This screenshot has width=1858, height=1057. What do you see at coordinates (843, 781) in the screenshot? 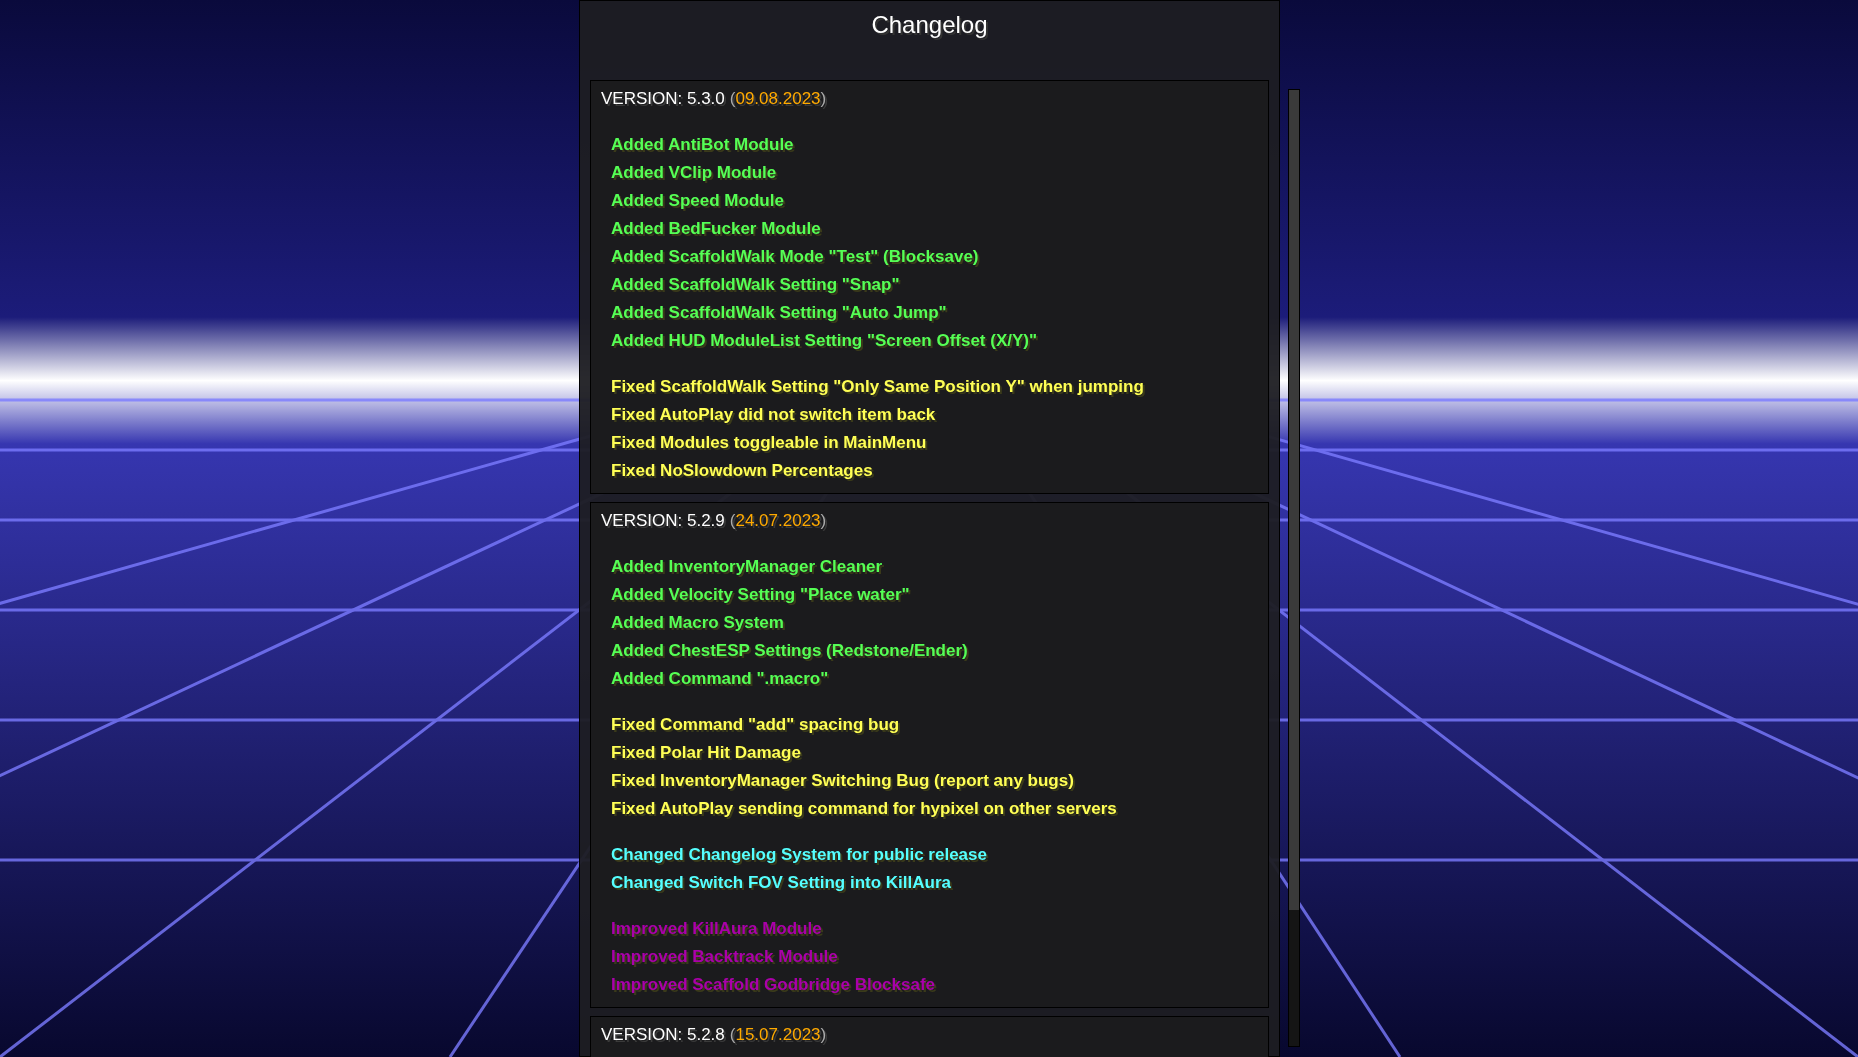
I see `change-entry: Fixed InventoryManager Switching Bug (report any bugs)` at bounding box center [843, 781].